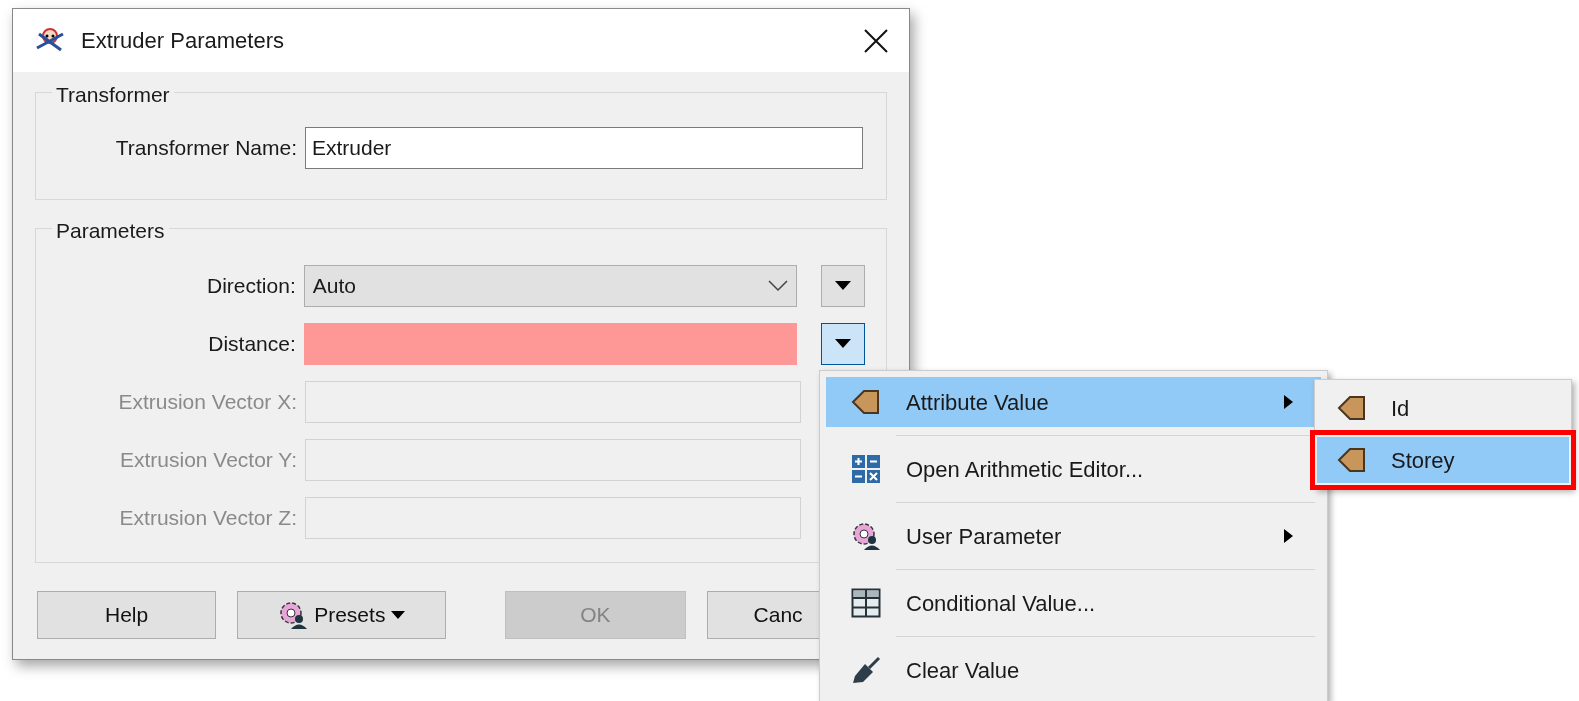  I want to click on window-title: Extruder Parameters, so click(183, 41).